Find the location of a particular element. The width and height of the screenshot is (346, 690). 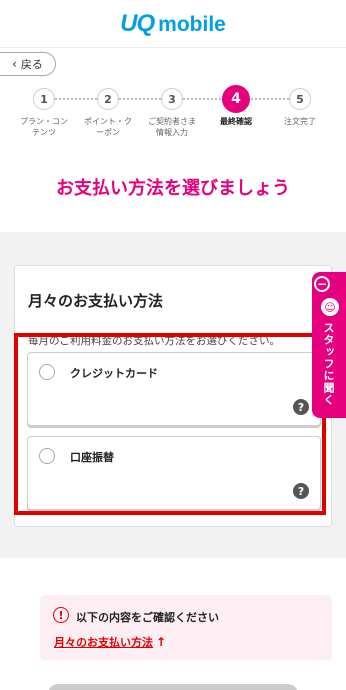

step-4: 4 最終確認 is located at coordinates (236, 106).